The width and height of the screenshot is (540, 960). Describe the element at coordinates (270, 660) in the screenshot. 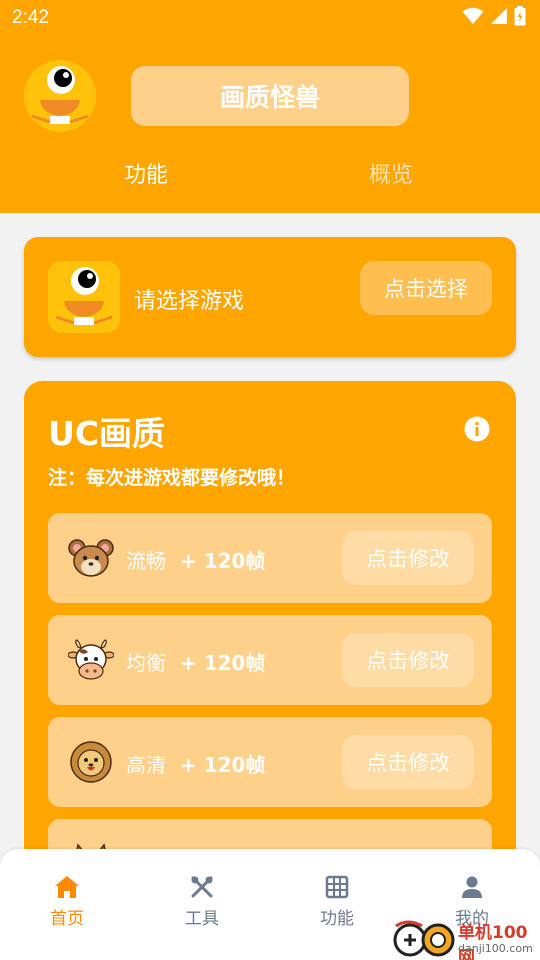

I see `mode-row-balanced: 均衡 + 120帧 点击修改` at that location.